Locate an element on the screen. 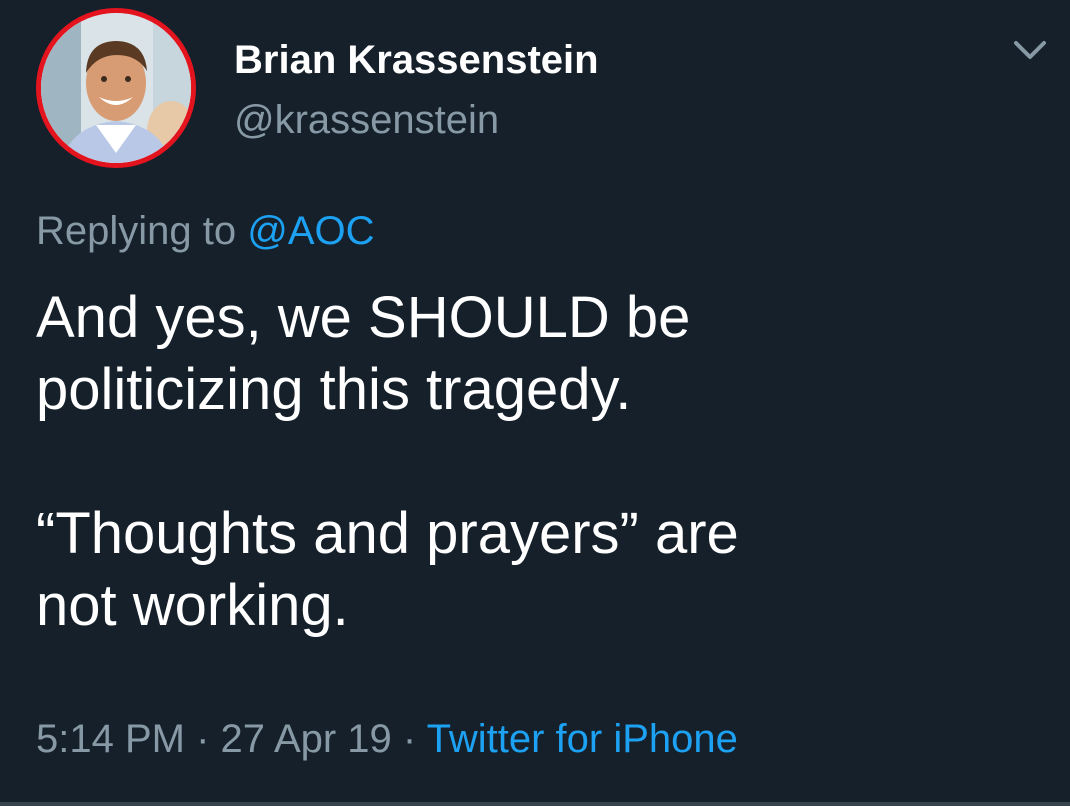 Image resolution: width=1070 pixels, height=806 pixels. tweet-date: 27 Apr 19 is located at coordinates (306, 739).